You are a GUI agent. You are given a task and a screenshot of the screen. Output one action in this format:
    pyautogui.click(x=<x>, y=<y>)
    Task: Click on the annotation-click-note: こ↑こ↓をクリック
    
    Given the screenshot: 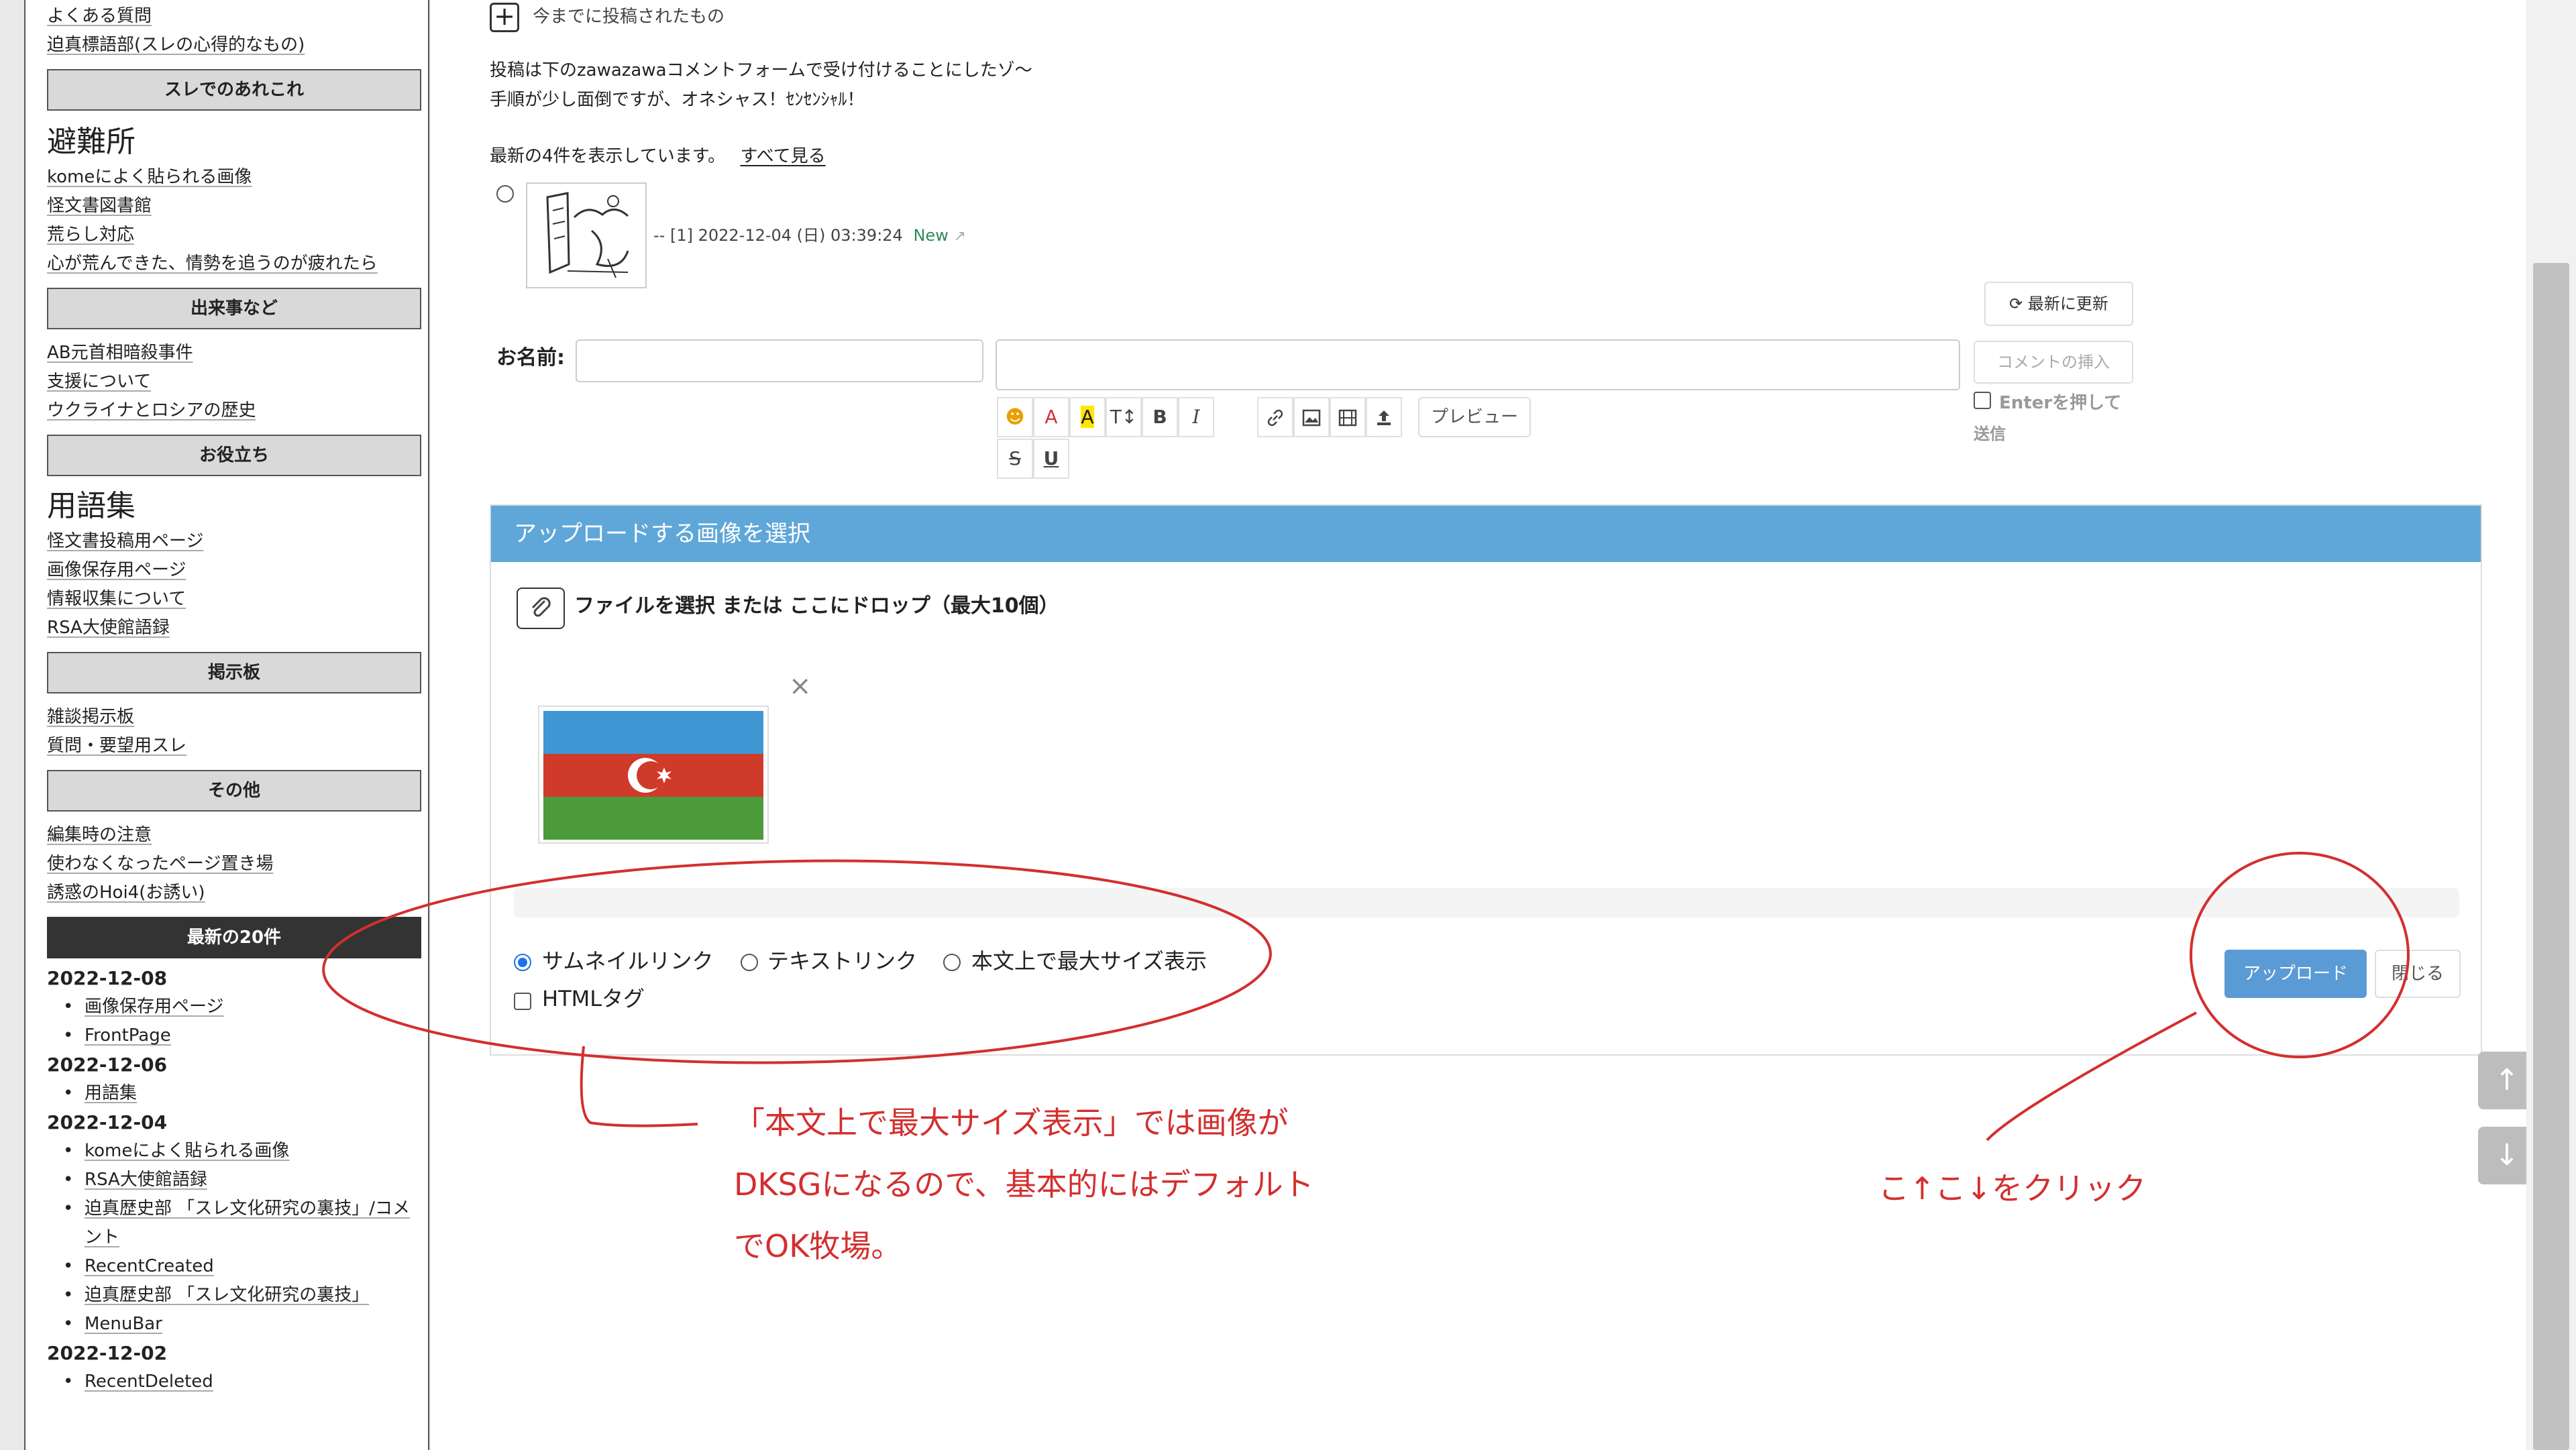 What is the action you would take?
    pyautogui.click(x=2012, y=1188)
    